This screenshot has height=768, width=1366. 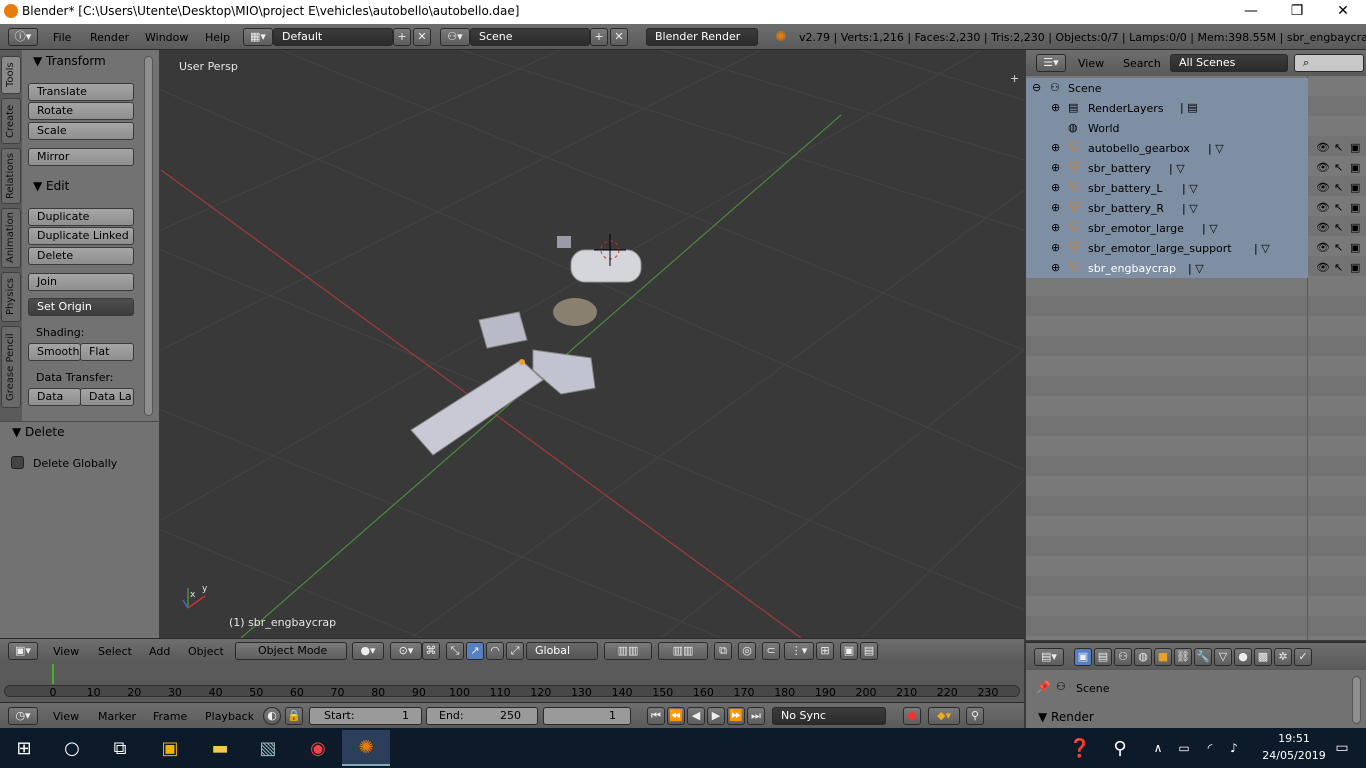 What do you see at coordinates (107, 397) in the screenshot?
I see `data-layout-button: Data La` at bounding box center [107, 397].